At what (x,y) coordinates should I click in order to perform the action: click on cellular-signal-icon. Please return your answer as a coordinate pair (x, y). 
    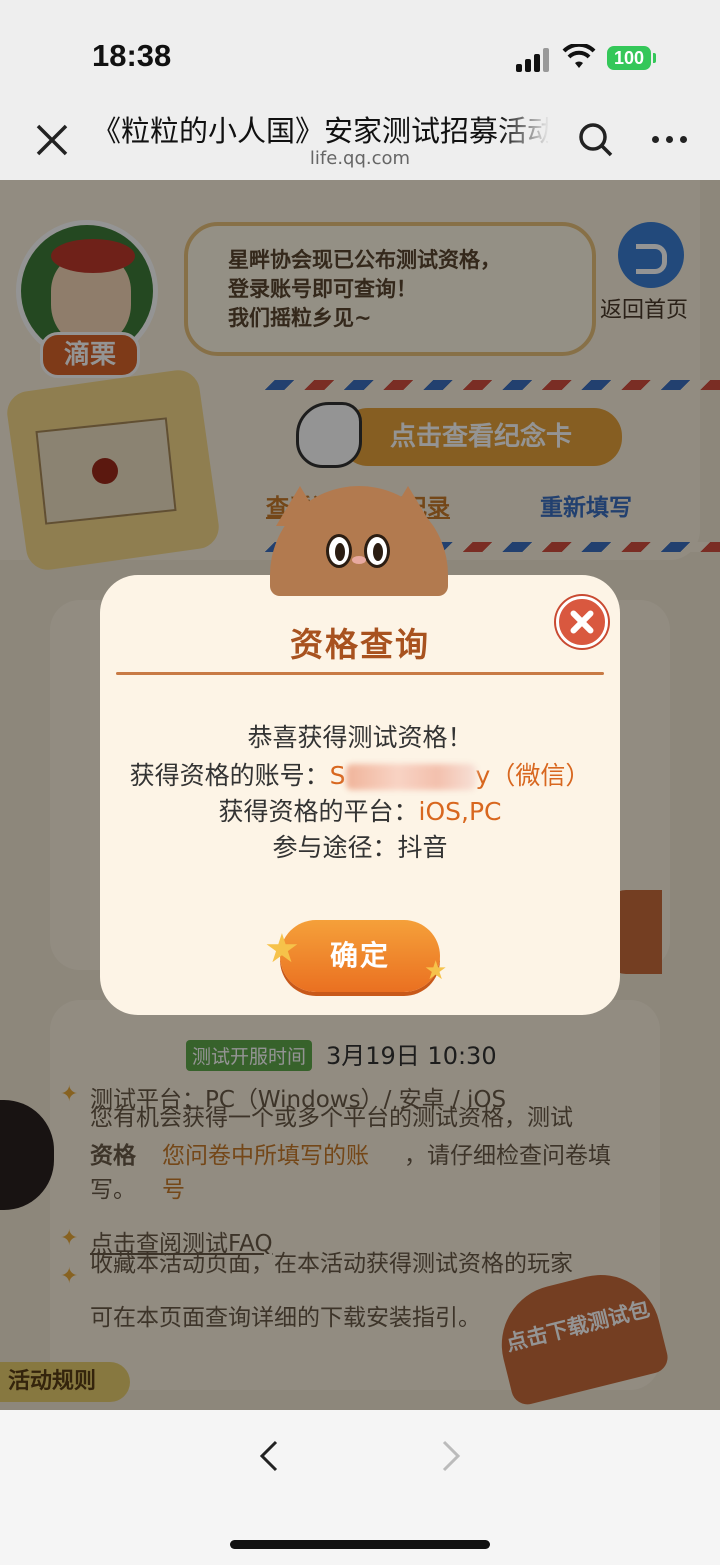
    Looking at the image, I should click on (534, 60).